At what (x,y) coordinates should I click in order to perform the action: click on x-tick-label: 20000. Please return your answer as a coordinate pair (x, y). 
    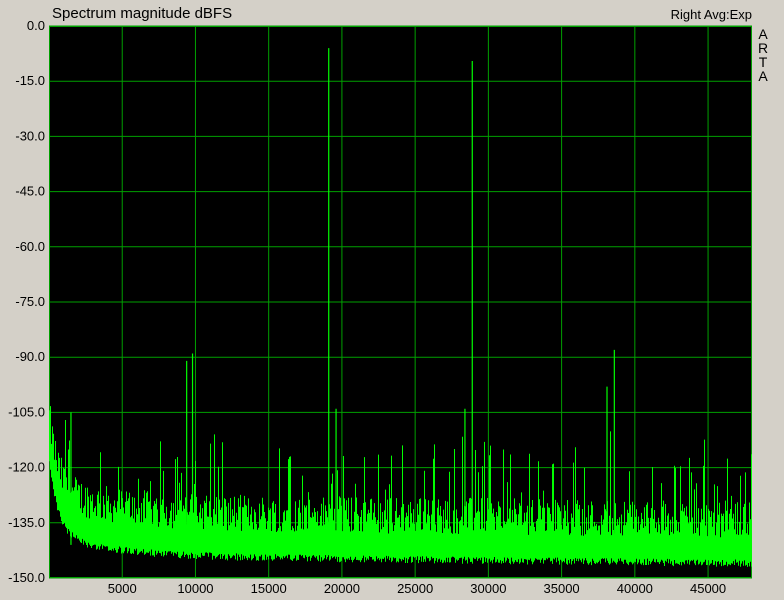
    Looking at the image, I should click on (342, 588).